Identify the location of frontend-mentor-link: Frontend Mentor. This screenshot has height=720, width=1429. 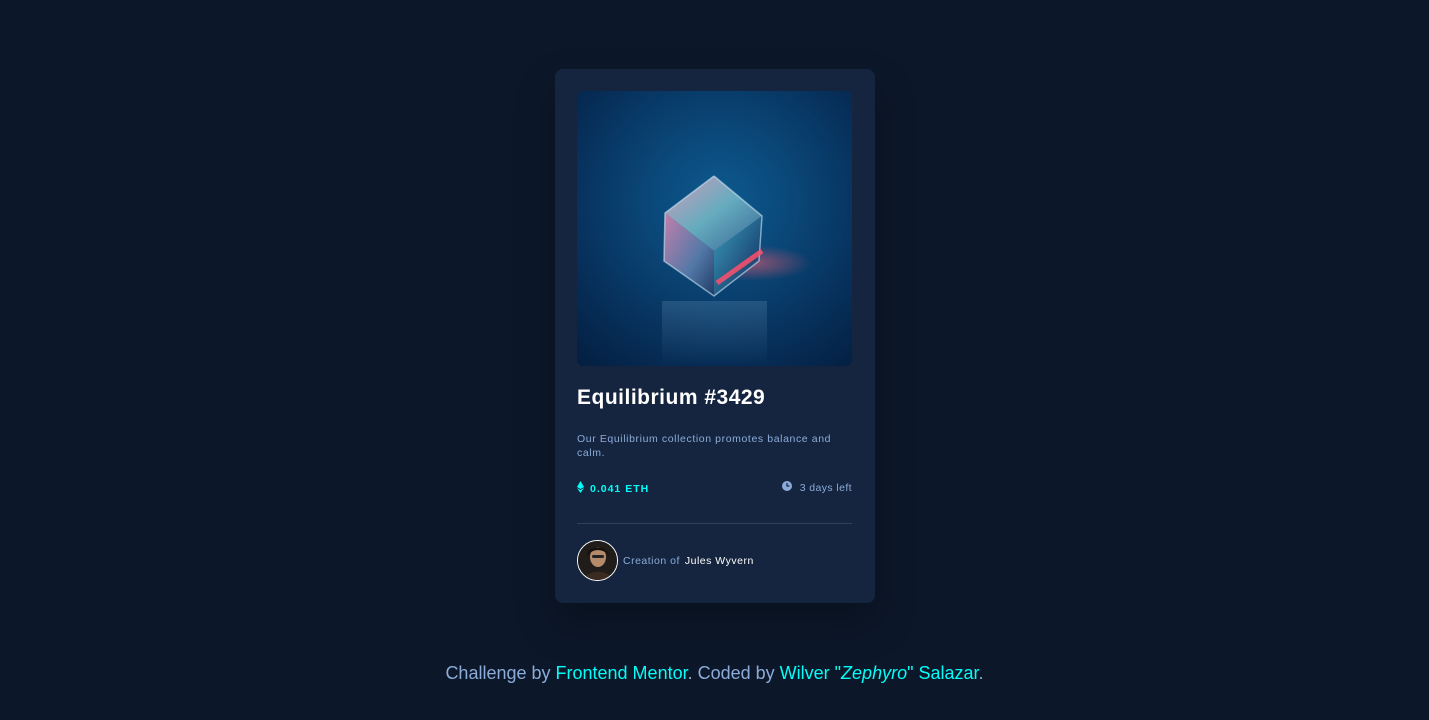
(622, 673).